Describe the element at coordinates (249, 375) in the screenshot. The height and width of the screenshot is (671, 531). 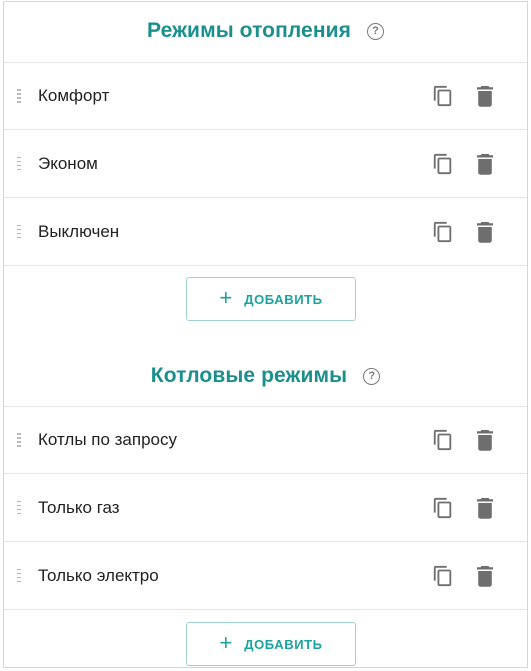
I see `boiler-modes-title: Котловые режимы` at that location.